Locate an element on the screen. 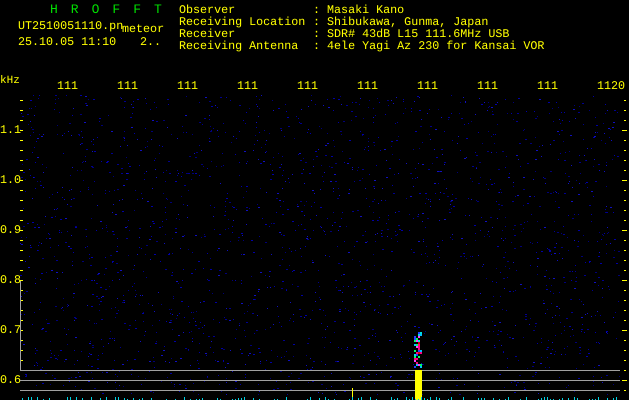 Image resolution: width=629 pixels, height=400 pixels. axis-tick-label: 0.8 is located at coordinates (10, 280).